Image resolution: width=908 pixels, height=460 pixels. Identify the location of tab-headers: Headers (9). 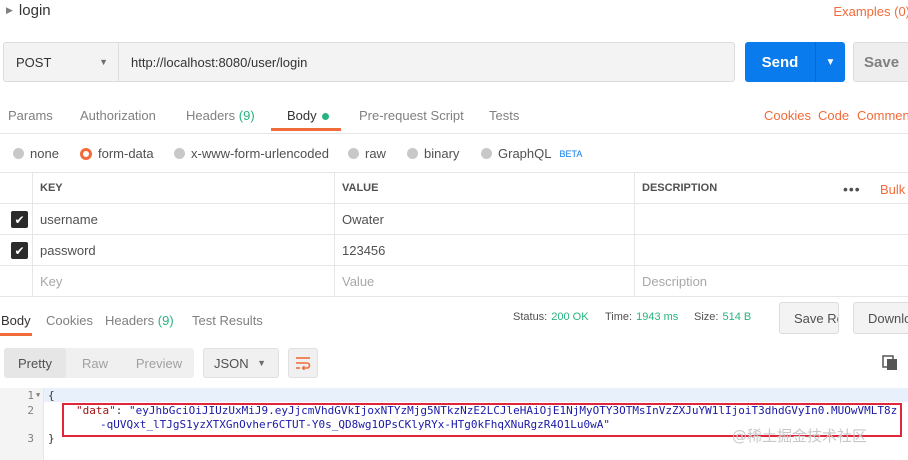
(220, 115).